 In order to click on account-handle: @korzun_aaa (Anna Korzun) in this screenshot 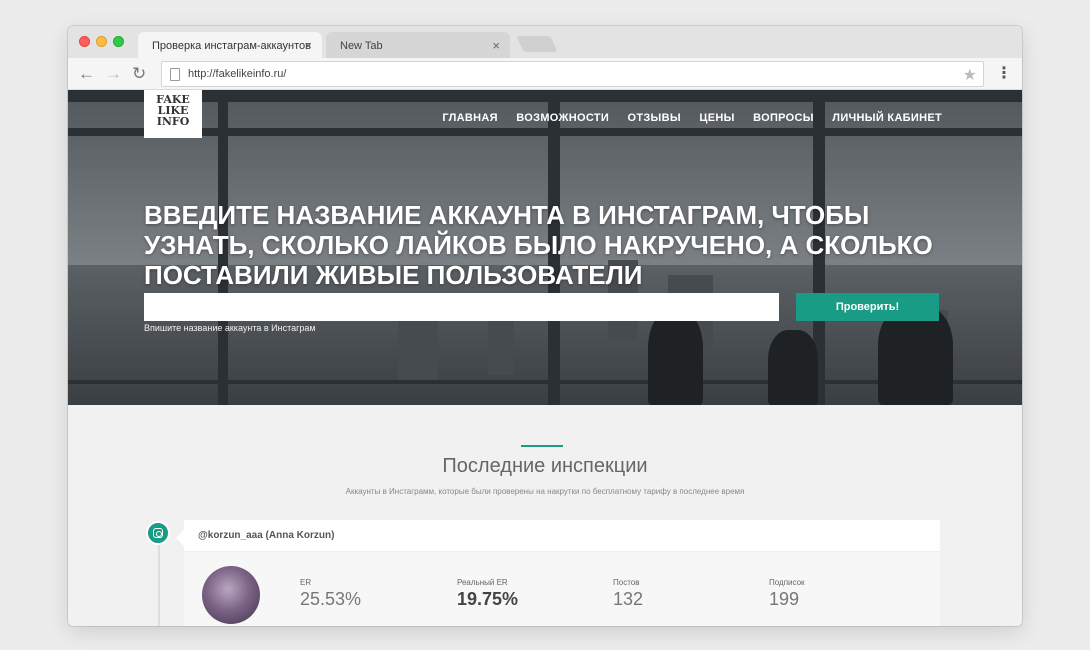, I will do `click(266, 535)`.